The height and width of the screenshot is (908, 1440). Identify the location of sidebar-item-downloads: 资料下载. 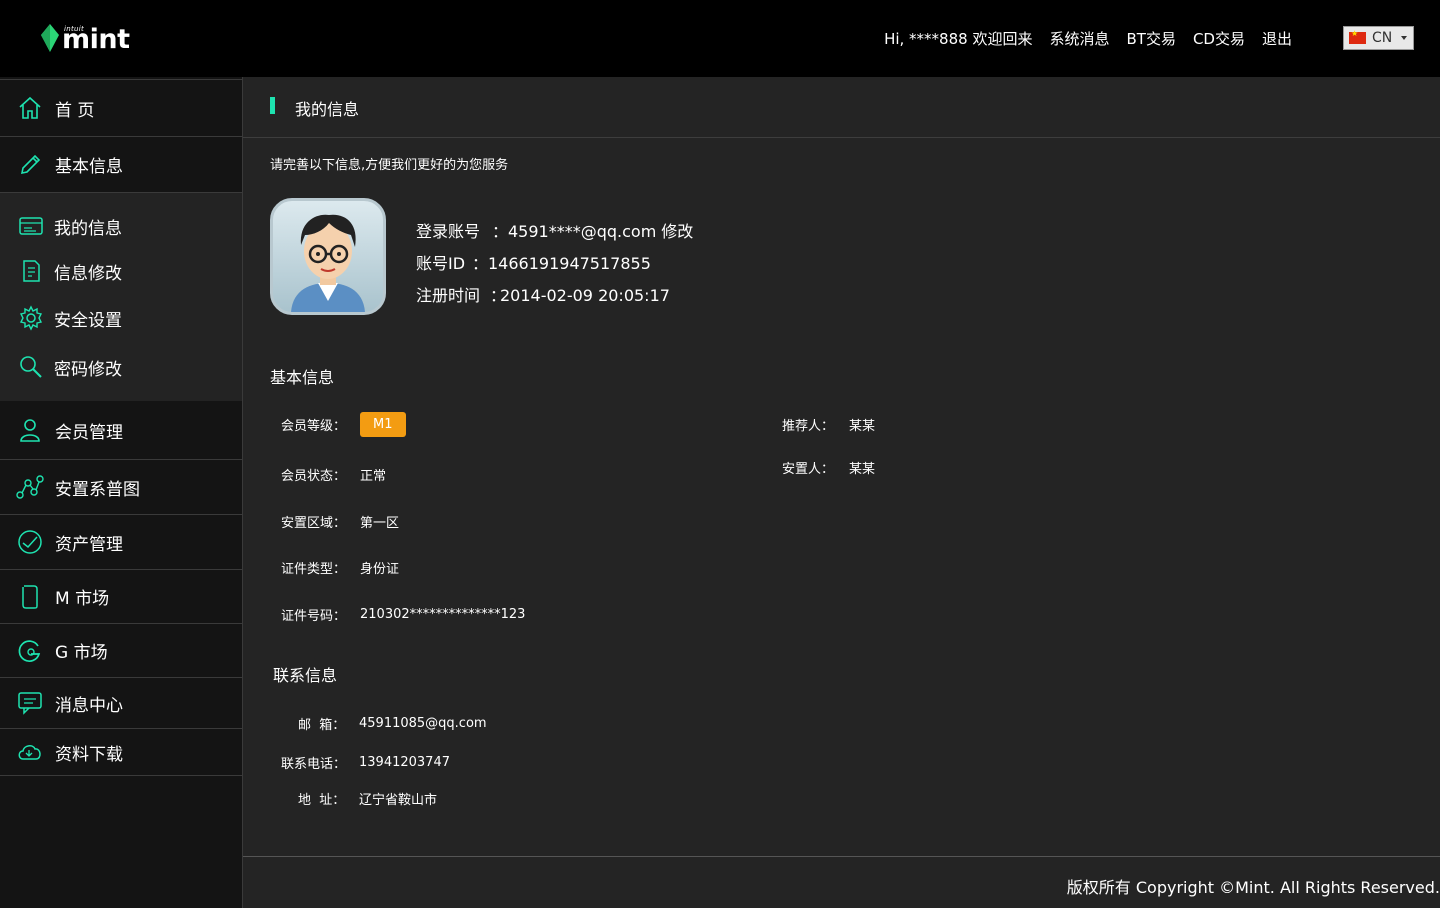
(121, 752).